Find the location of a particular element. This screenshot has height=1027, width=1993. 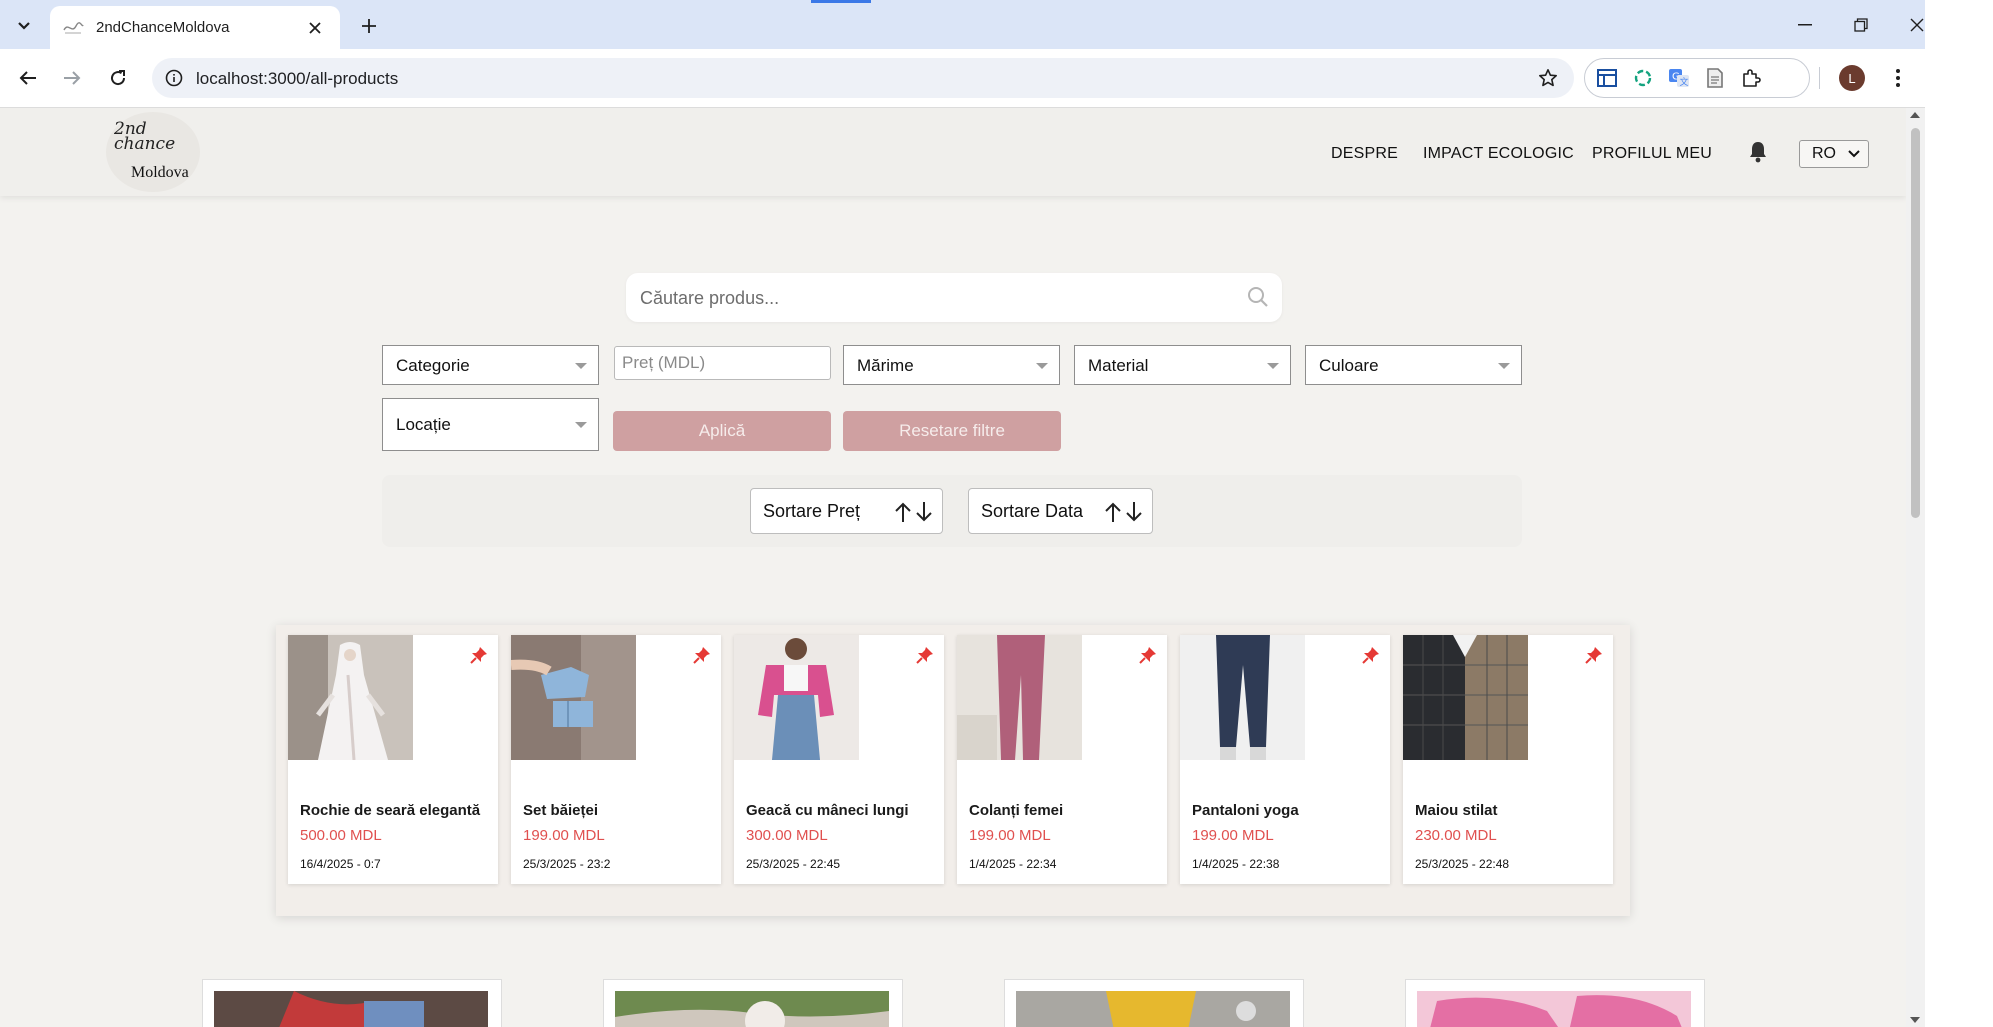

product-name: Pantaloni yoga is located at coordinates (1245, 810).